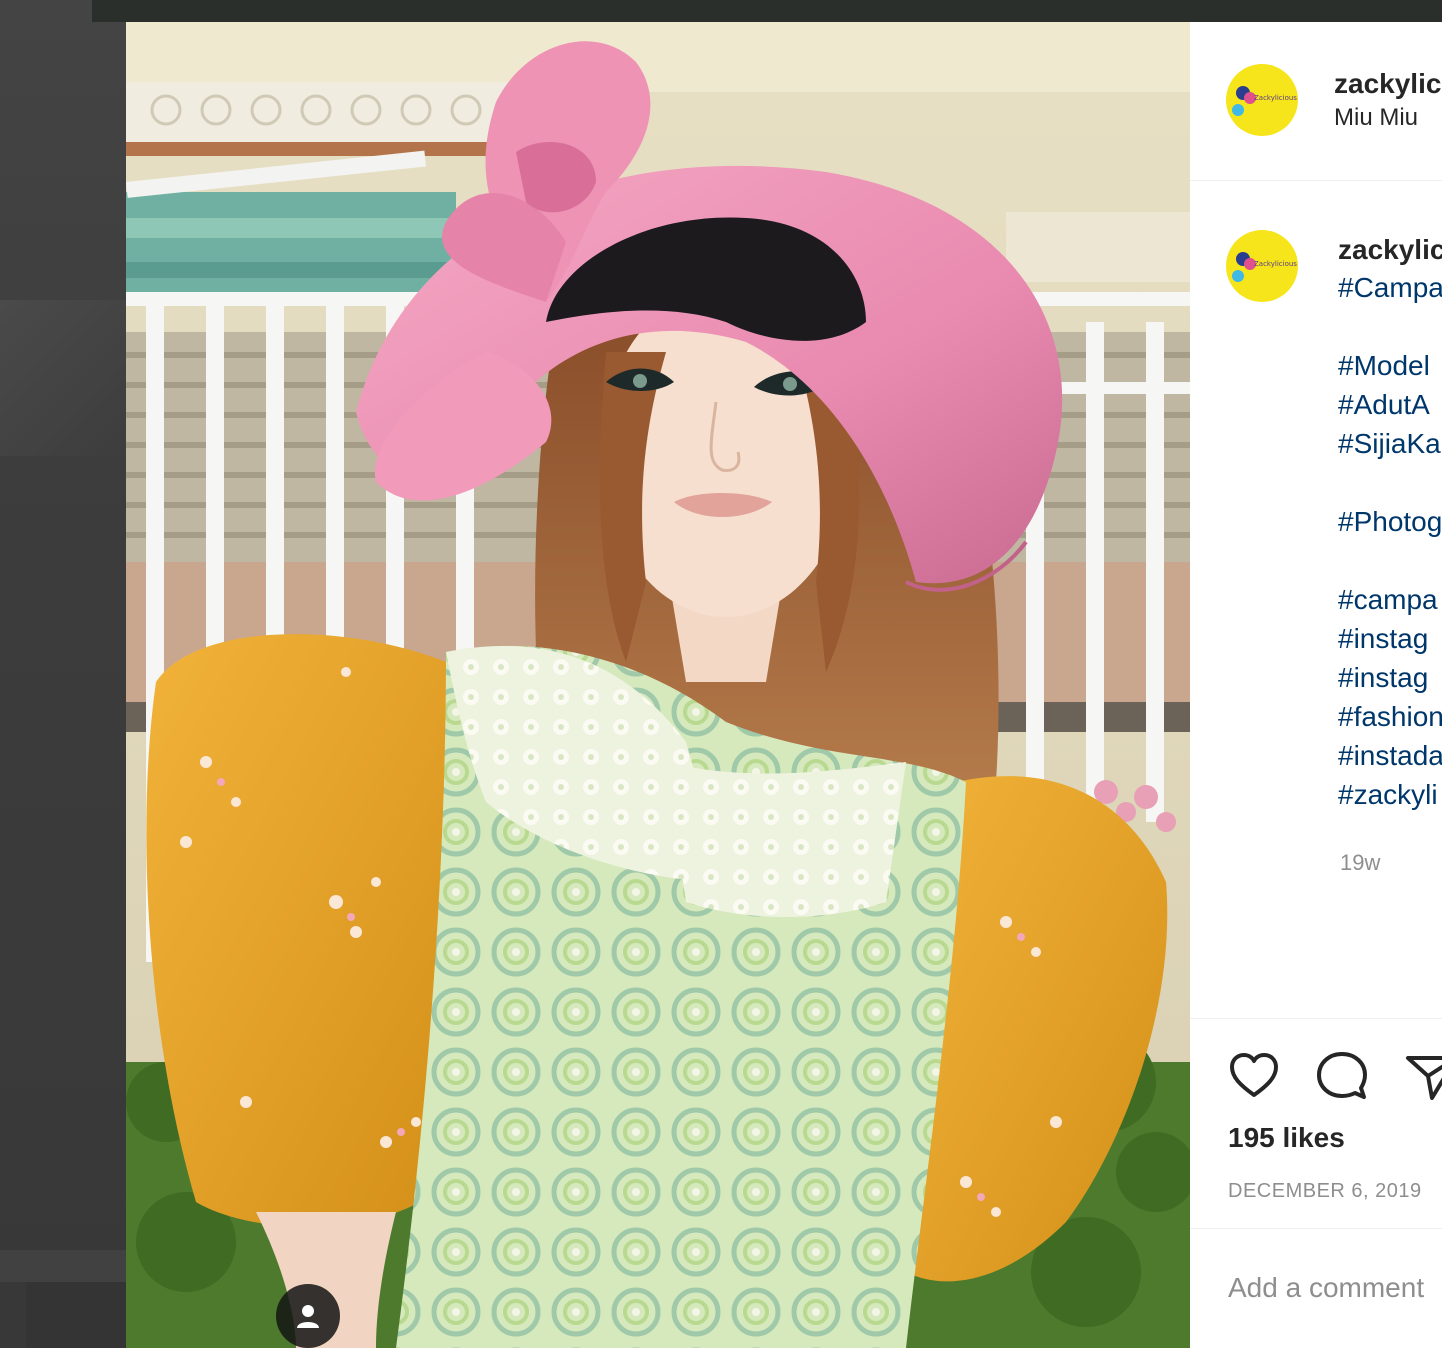 The height and width of the screenshot is (1348, 1442). What do you see at coordinates (1376, 118) in the screenshot?
I see `location-link: Miu Miu` at bounding box center [1376, 118].